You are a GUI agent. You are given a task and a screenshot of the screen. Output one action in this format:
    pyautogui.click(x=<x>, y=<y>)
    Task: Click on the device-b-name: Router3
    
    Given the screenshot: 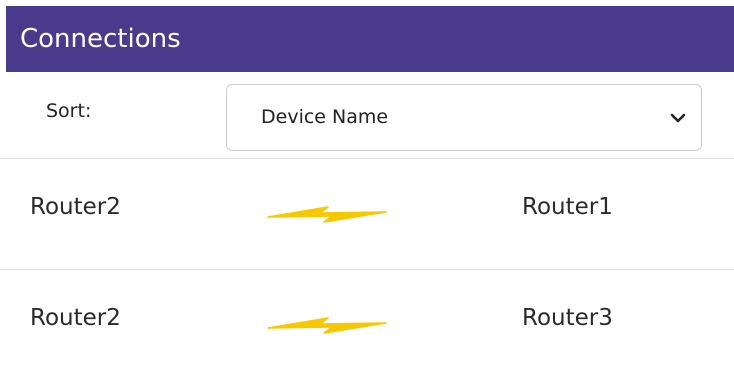 What is the action you would take?
    pyautogui.click(x=567, y=318)
    